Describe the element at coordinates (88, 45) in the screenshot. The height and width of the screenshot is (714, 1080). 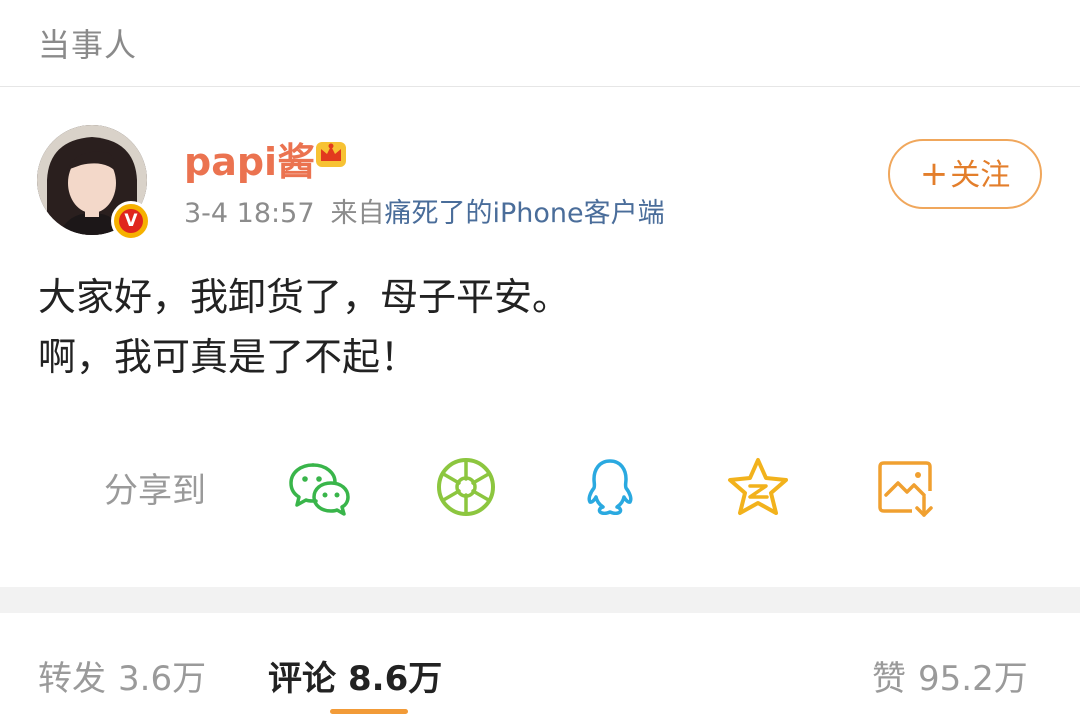
I see `section-title: 当事人` at that location.